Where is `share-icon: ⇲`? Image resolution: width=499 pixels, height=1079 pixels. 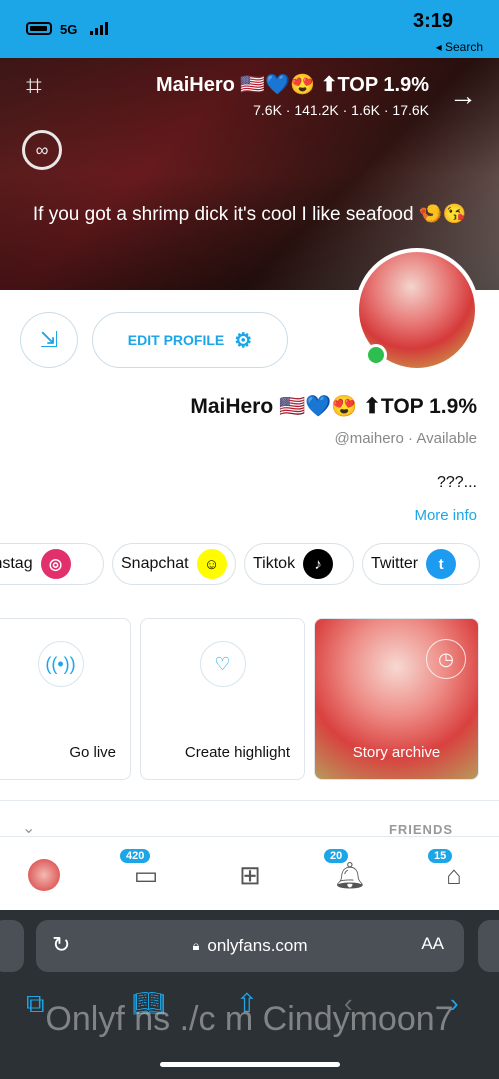 share-icon: ⇲ is located at coordinates (49, 339).